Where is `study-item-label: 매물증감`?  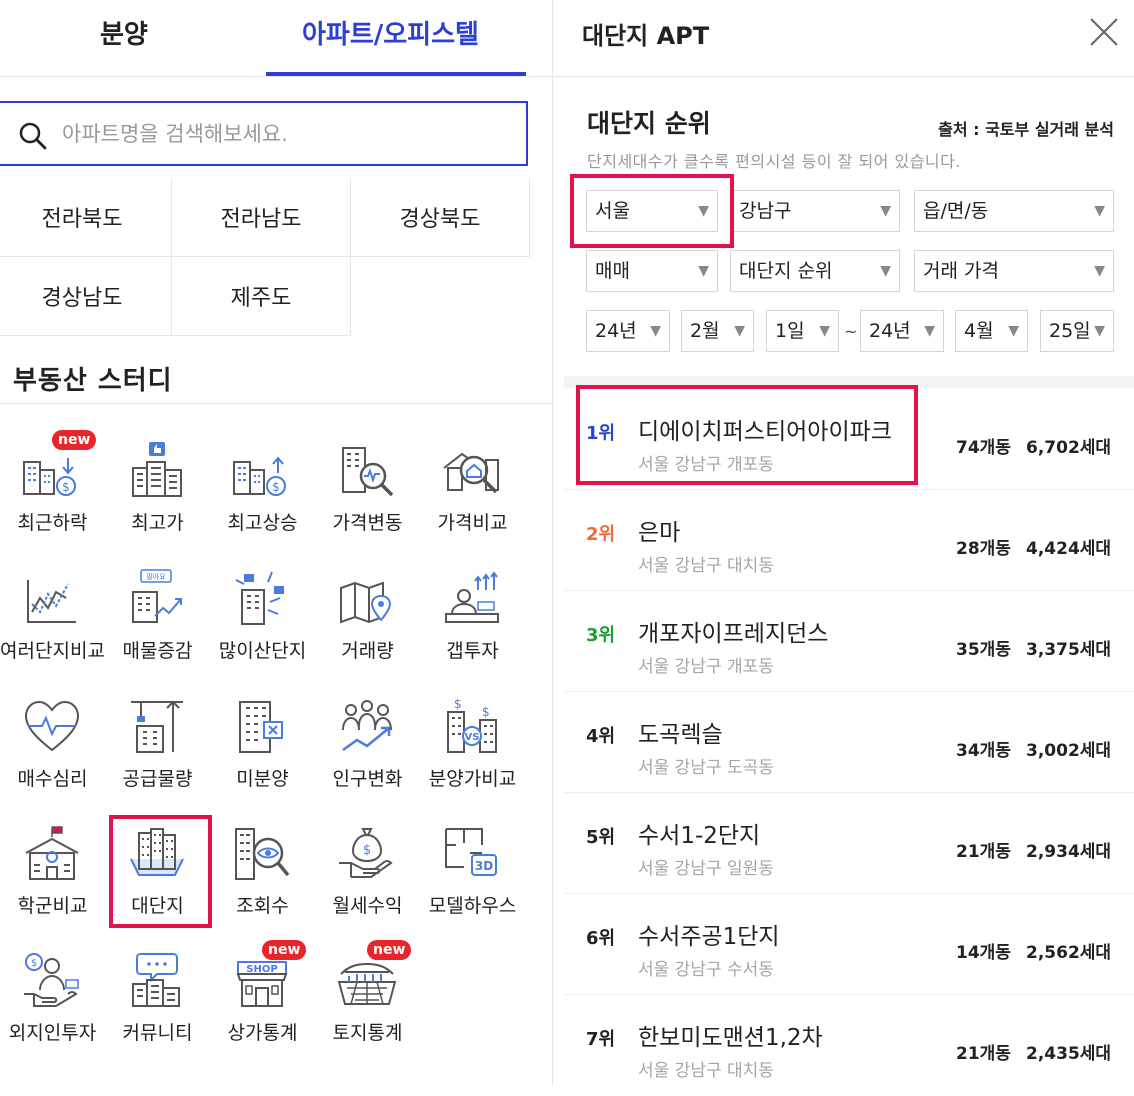 study-item-label: 매물증감 is located at coordinates (157, 651).